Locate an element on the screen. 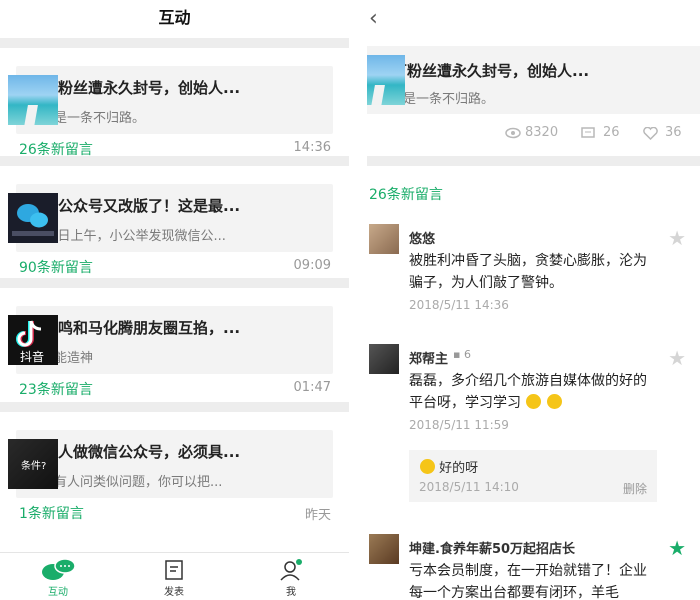  article-item: 张一鸣和马化腾朋友圈互掐，... 抖音能造神 抖音 23条新留言 01:47 is located at coordinates (174, 345).